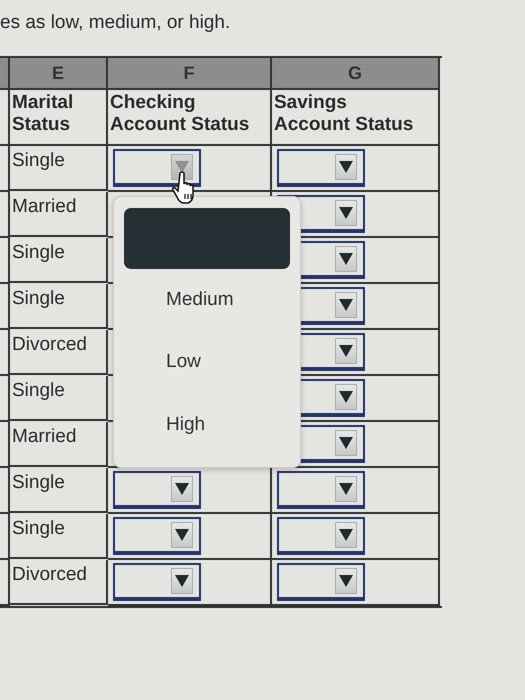 Image resolution: width=525 pixels, height=700 pixels. I want to click on column-heading: Checking Account Status, so click(180, 114).